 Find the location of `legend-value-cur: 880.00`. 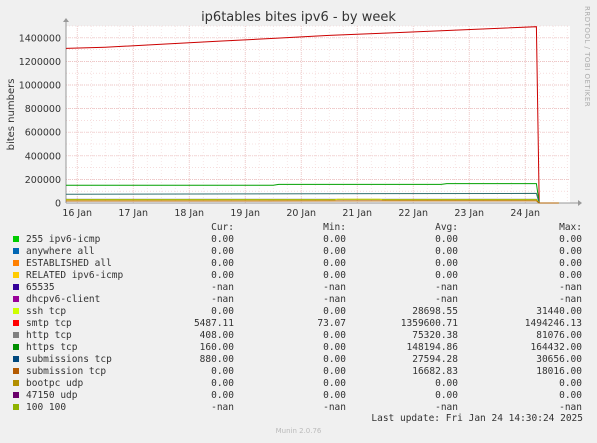

legend-value-cur: 880.00 is located at coordinates (216, 359).